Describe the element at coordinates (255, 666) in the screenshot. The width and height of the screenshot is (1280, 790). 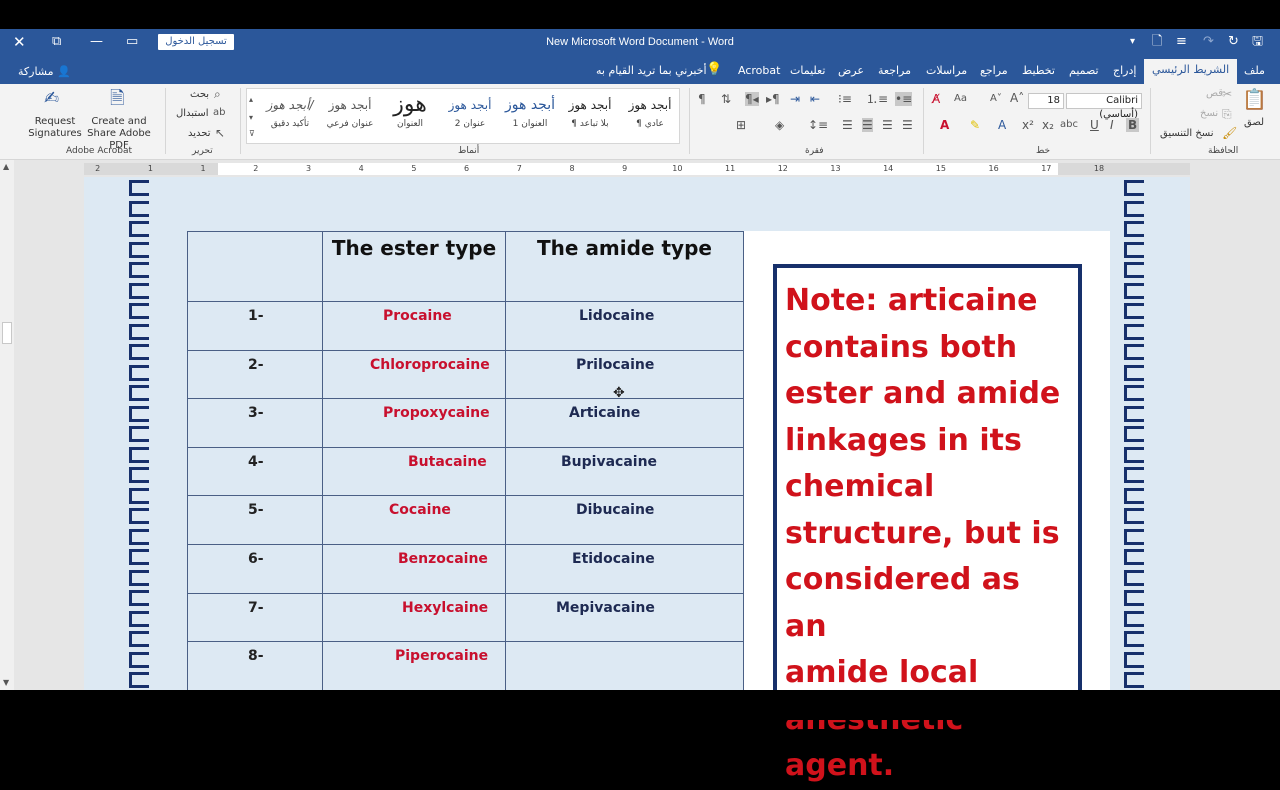
I see `row-number: 8-` at that location.